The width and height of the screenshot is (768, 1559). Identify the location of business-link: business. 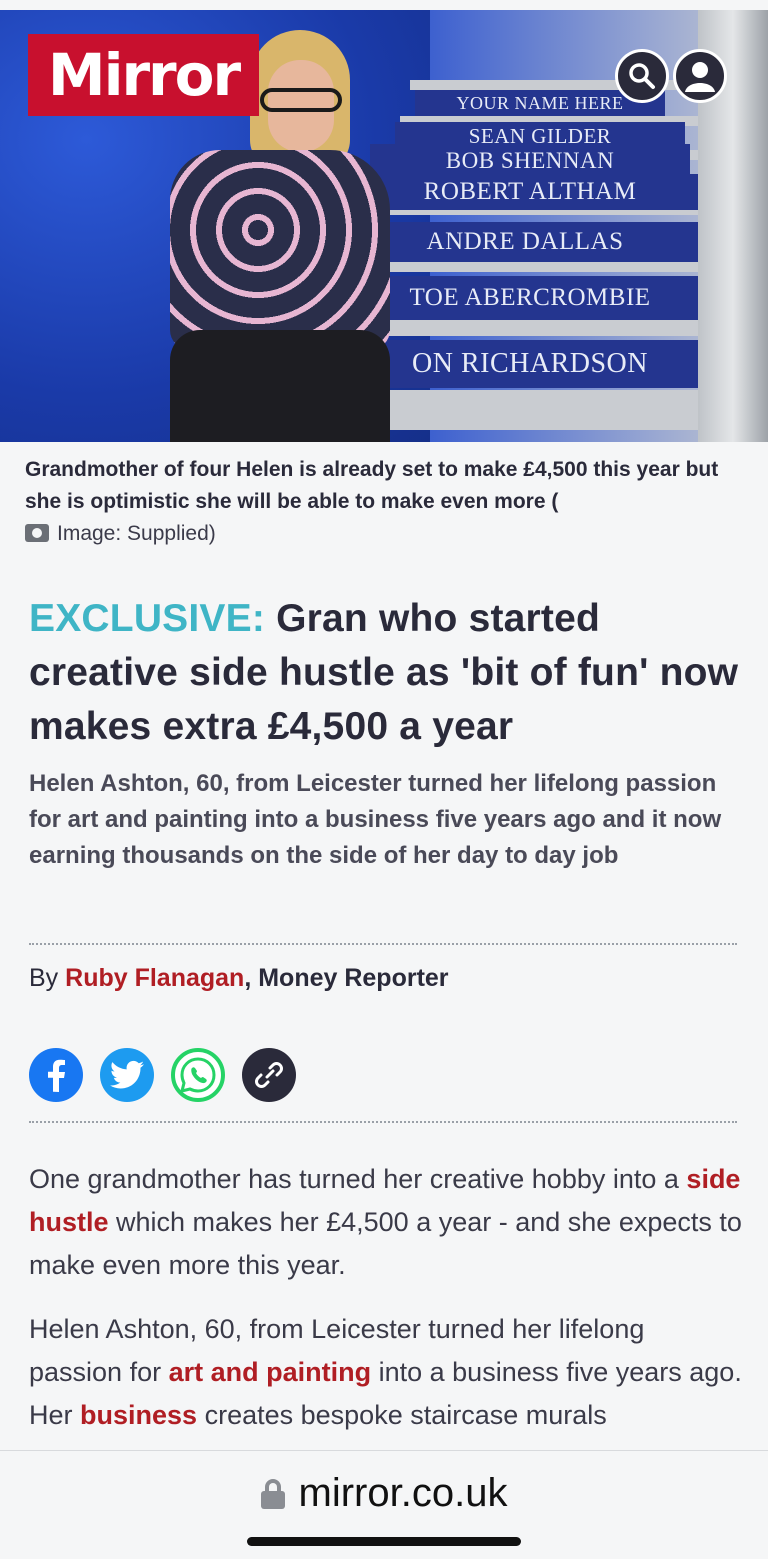
(138, 1415).